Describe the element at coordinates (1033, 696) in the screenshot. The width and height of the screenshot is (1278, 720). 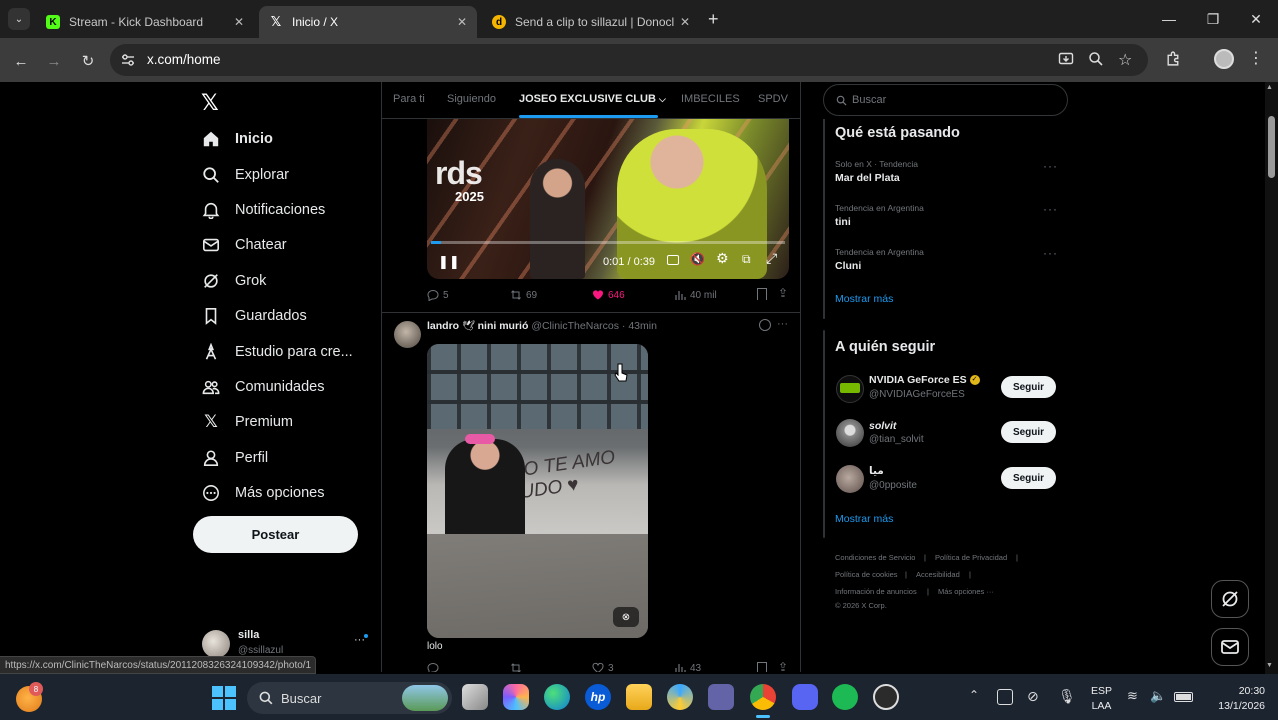
I see `tray-icon: ⊘` at that location.